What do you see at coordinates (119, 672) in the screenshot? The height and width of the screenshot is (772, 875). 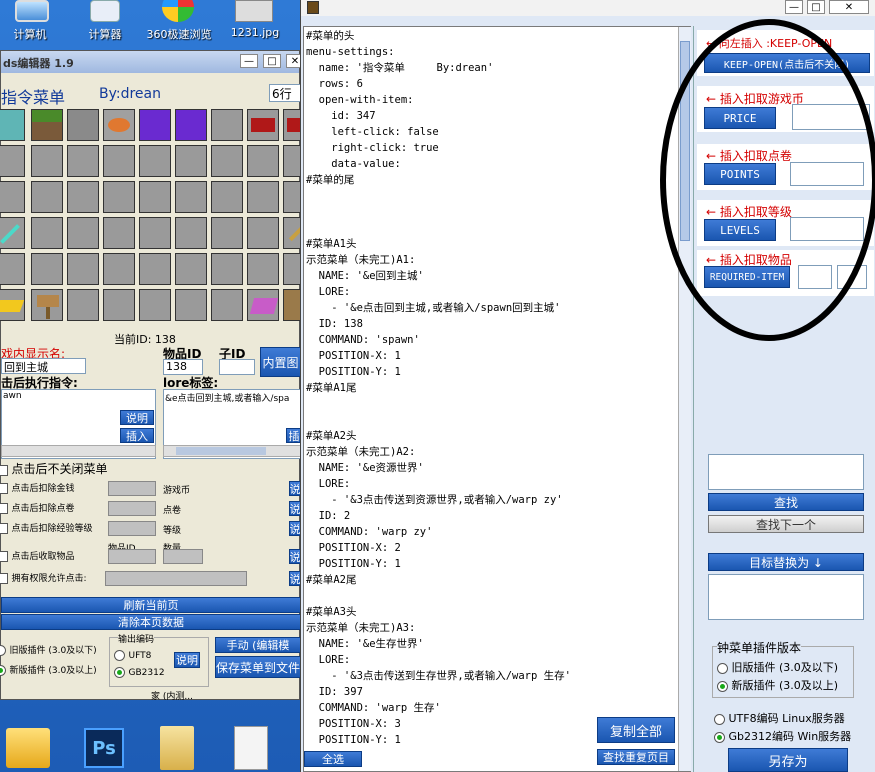 I see `gb-radio-dot` at bounding box center [119, 672].